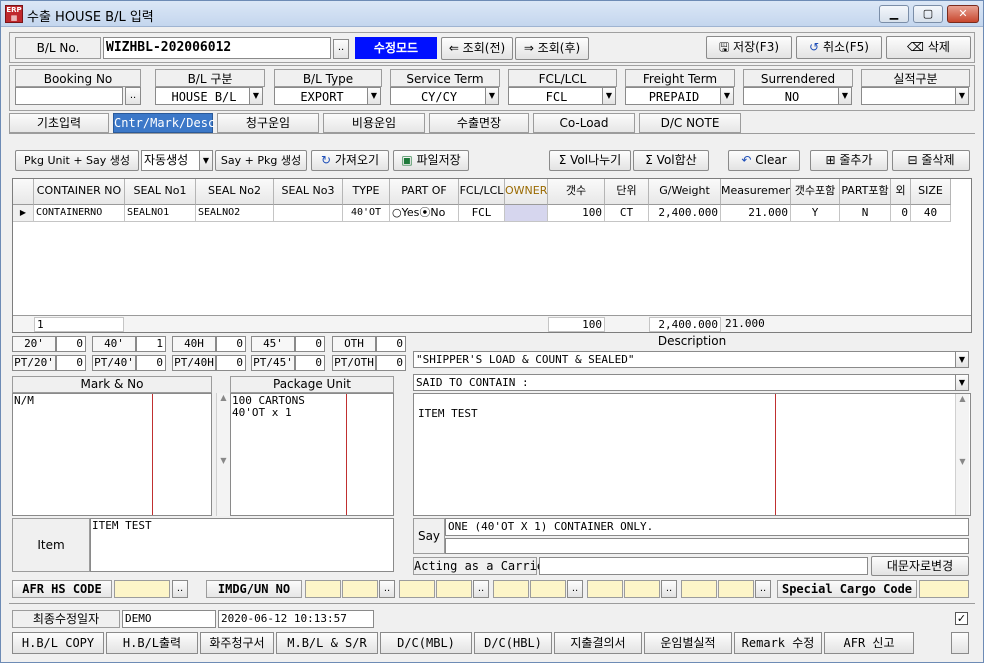 This screenshot has width=984, height=663. I want to click on table-cell: CONTAINERNO, so click(79, 213).